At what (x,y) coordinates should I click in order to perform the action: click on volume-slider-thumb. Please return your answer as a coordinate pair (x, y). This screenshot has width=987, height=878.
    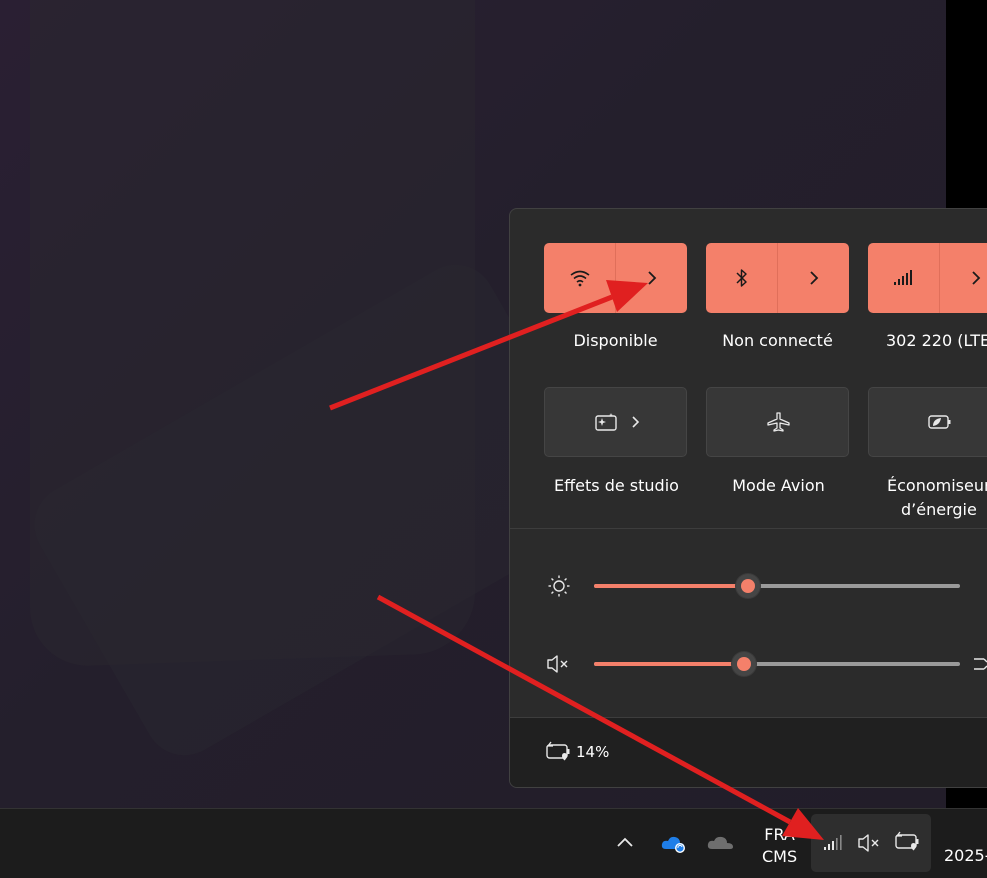
    Looking at the image, I should click on (744, 664).